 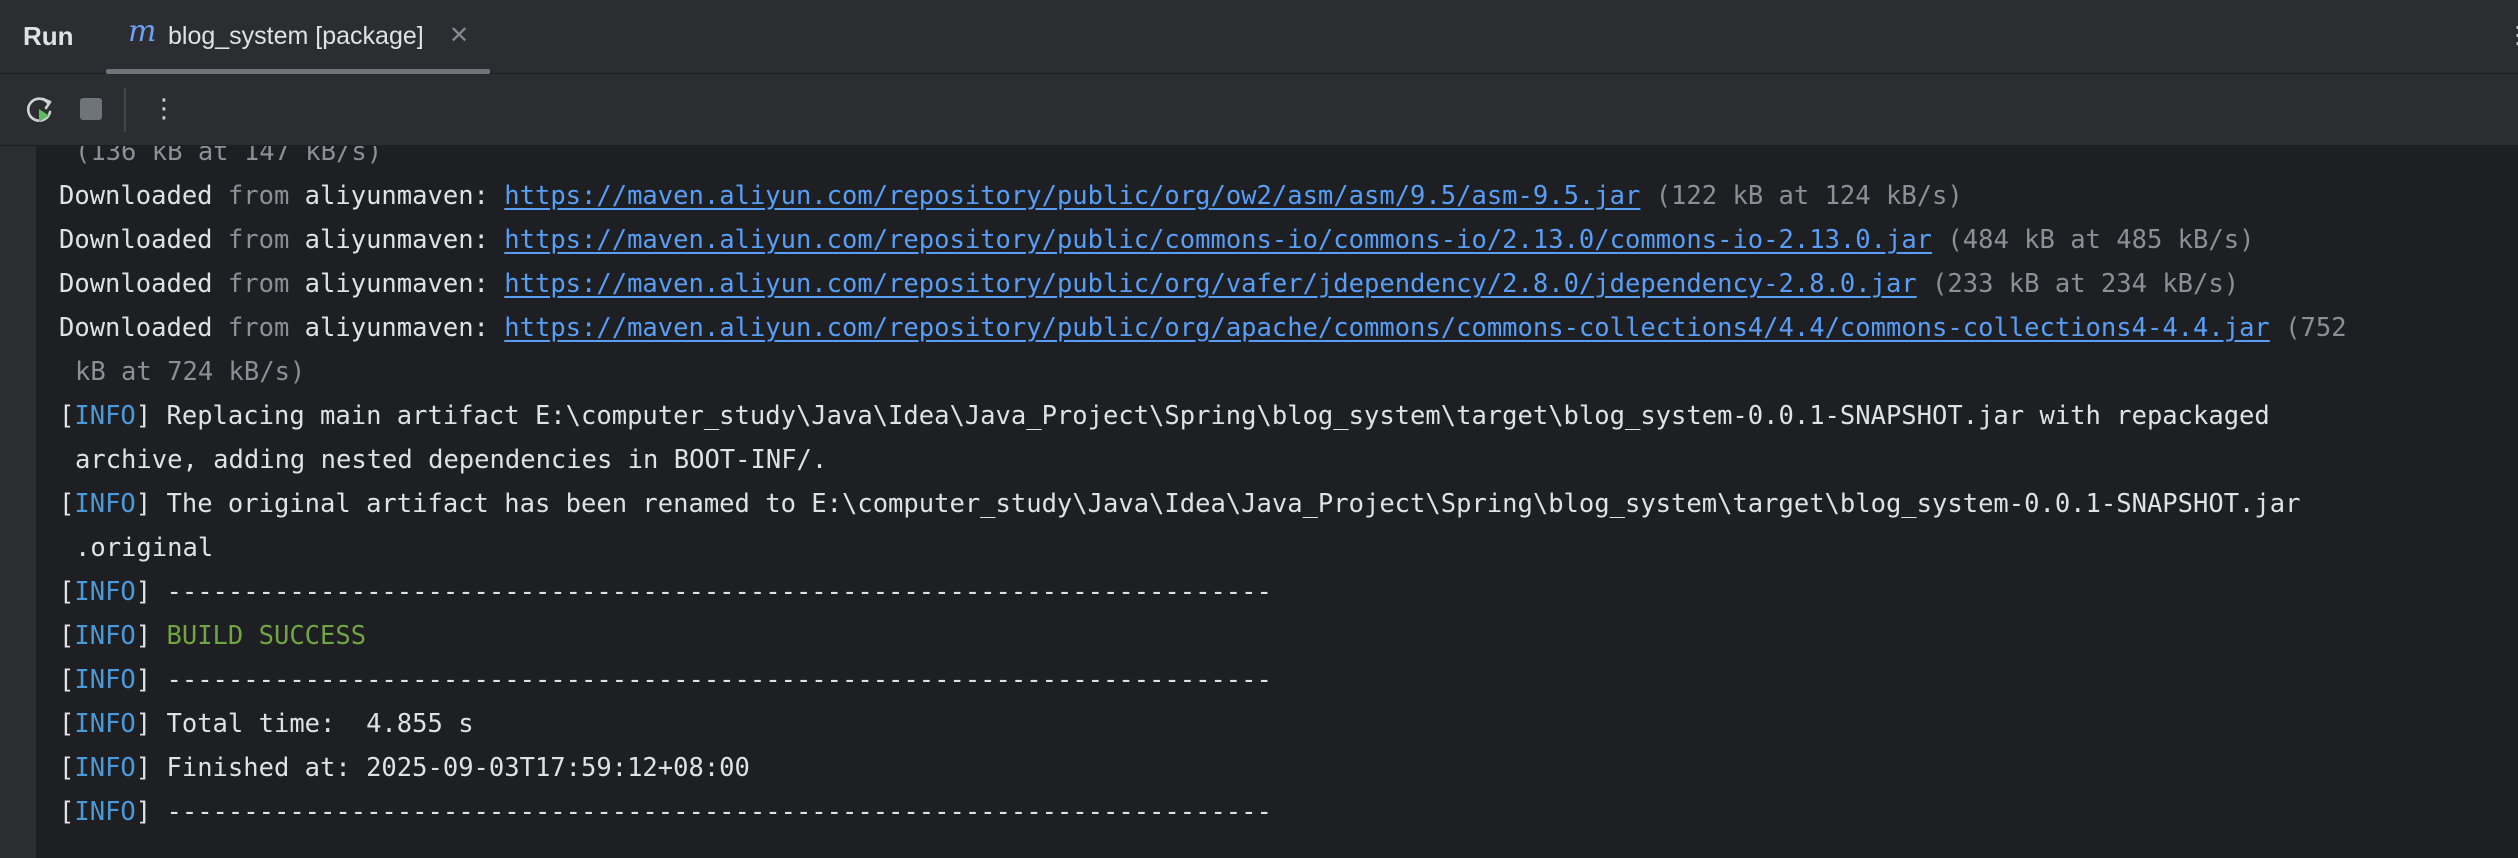 What do you see at coordinates (458, 768) in the screenshot?
I see `finished-at: Finished at: 2025-09-03T17:59:12+08:00` at bounding box center [458, 768].